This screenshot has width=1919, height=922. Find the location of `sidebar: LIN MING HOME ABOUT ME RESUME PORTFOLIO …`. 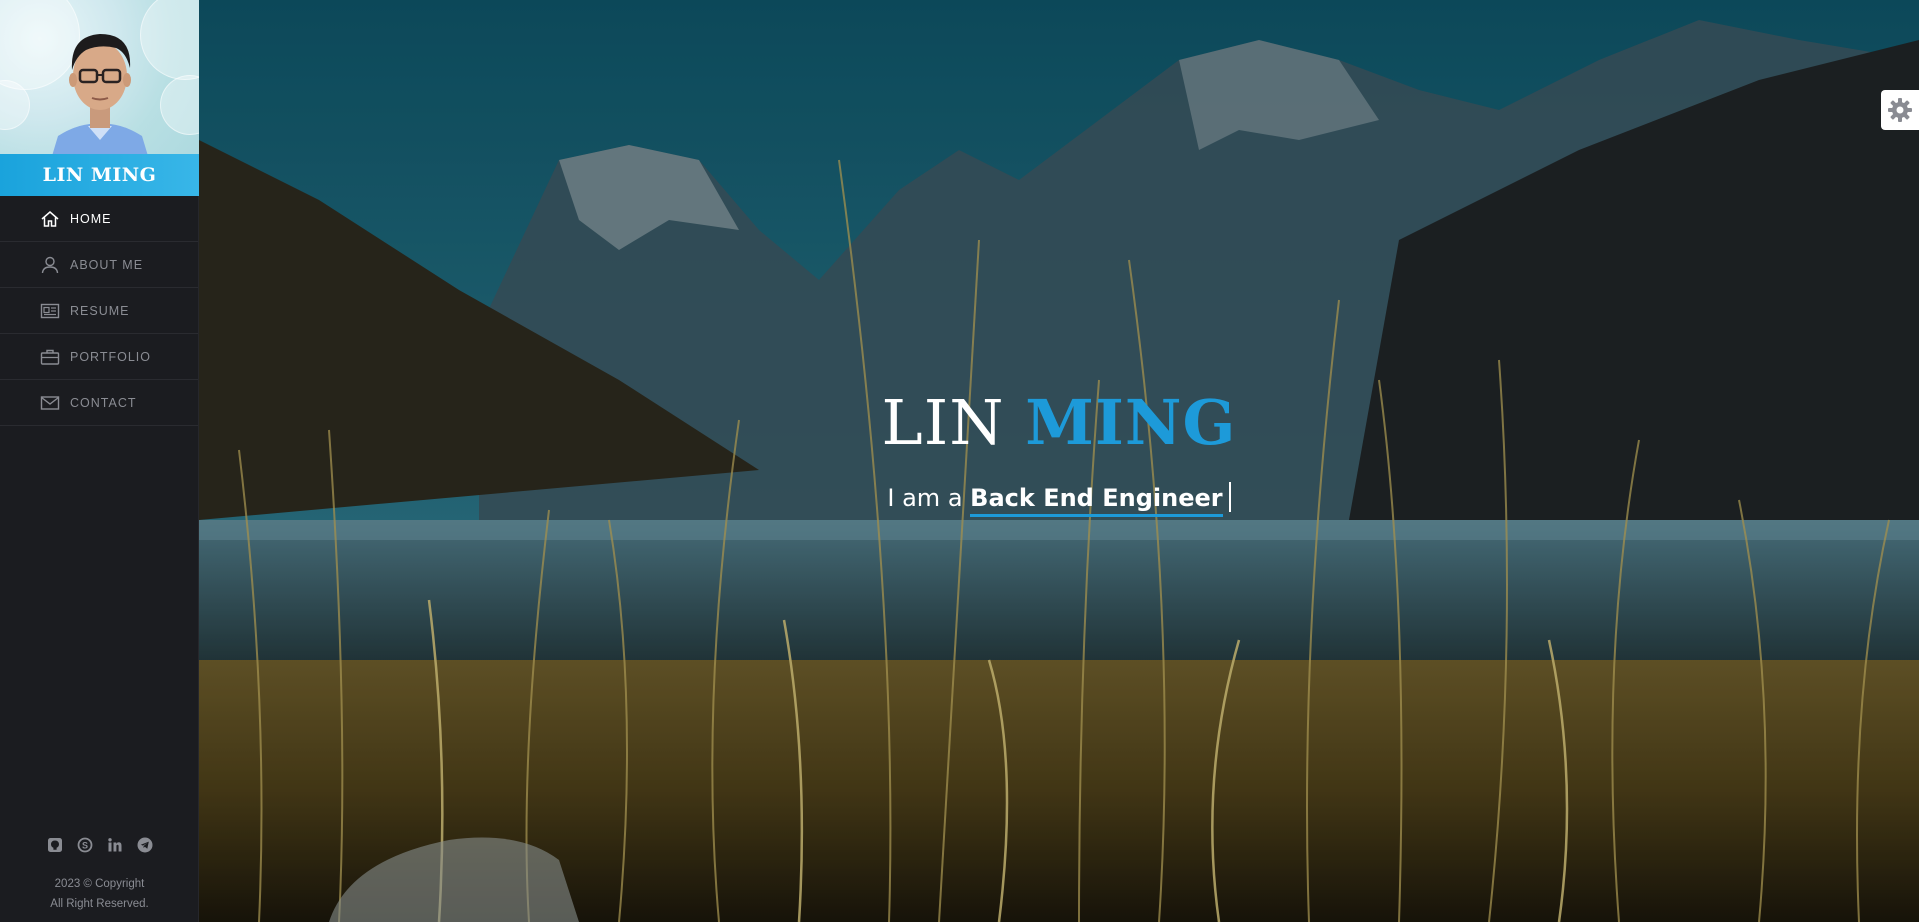

sidebar: LIN MING HOME ABOUT ME RESUME PORTFOLIO … is located at coordinates (99, 461).